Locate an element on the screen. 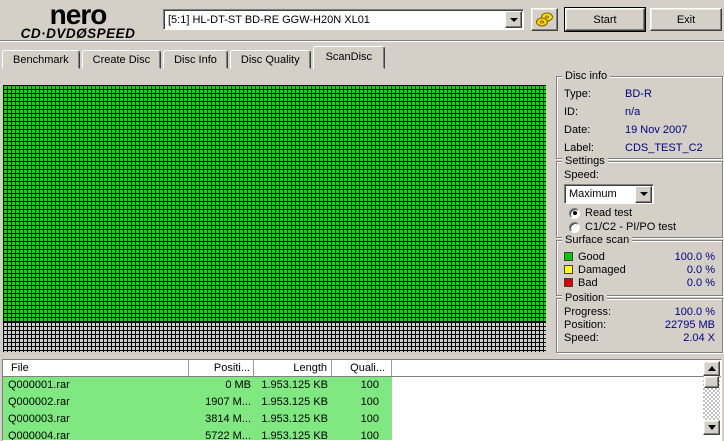 The height and width of the screenshot is (441, 724). surface-scan-row-good: Good 100.0 % is located at coordinates (639, 256).